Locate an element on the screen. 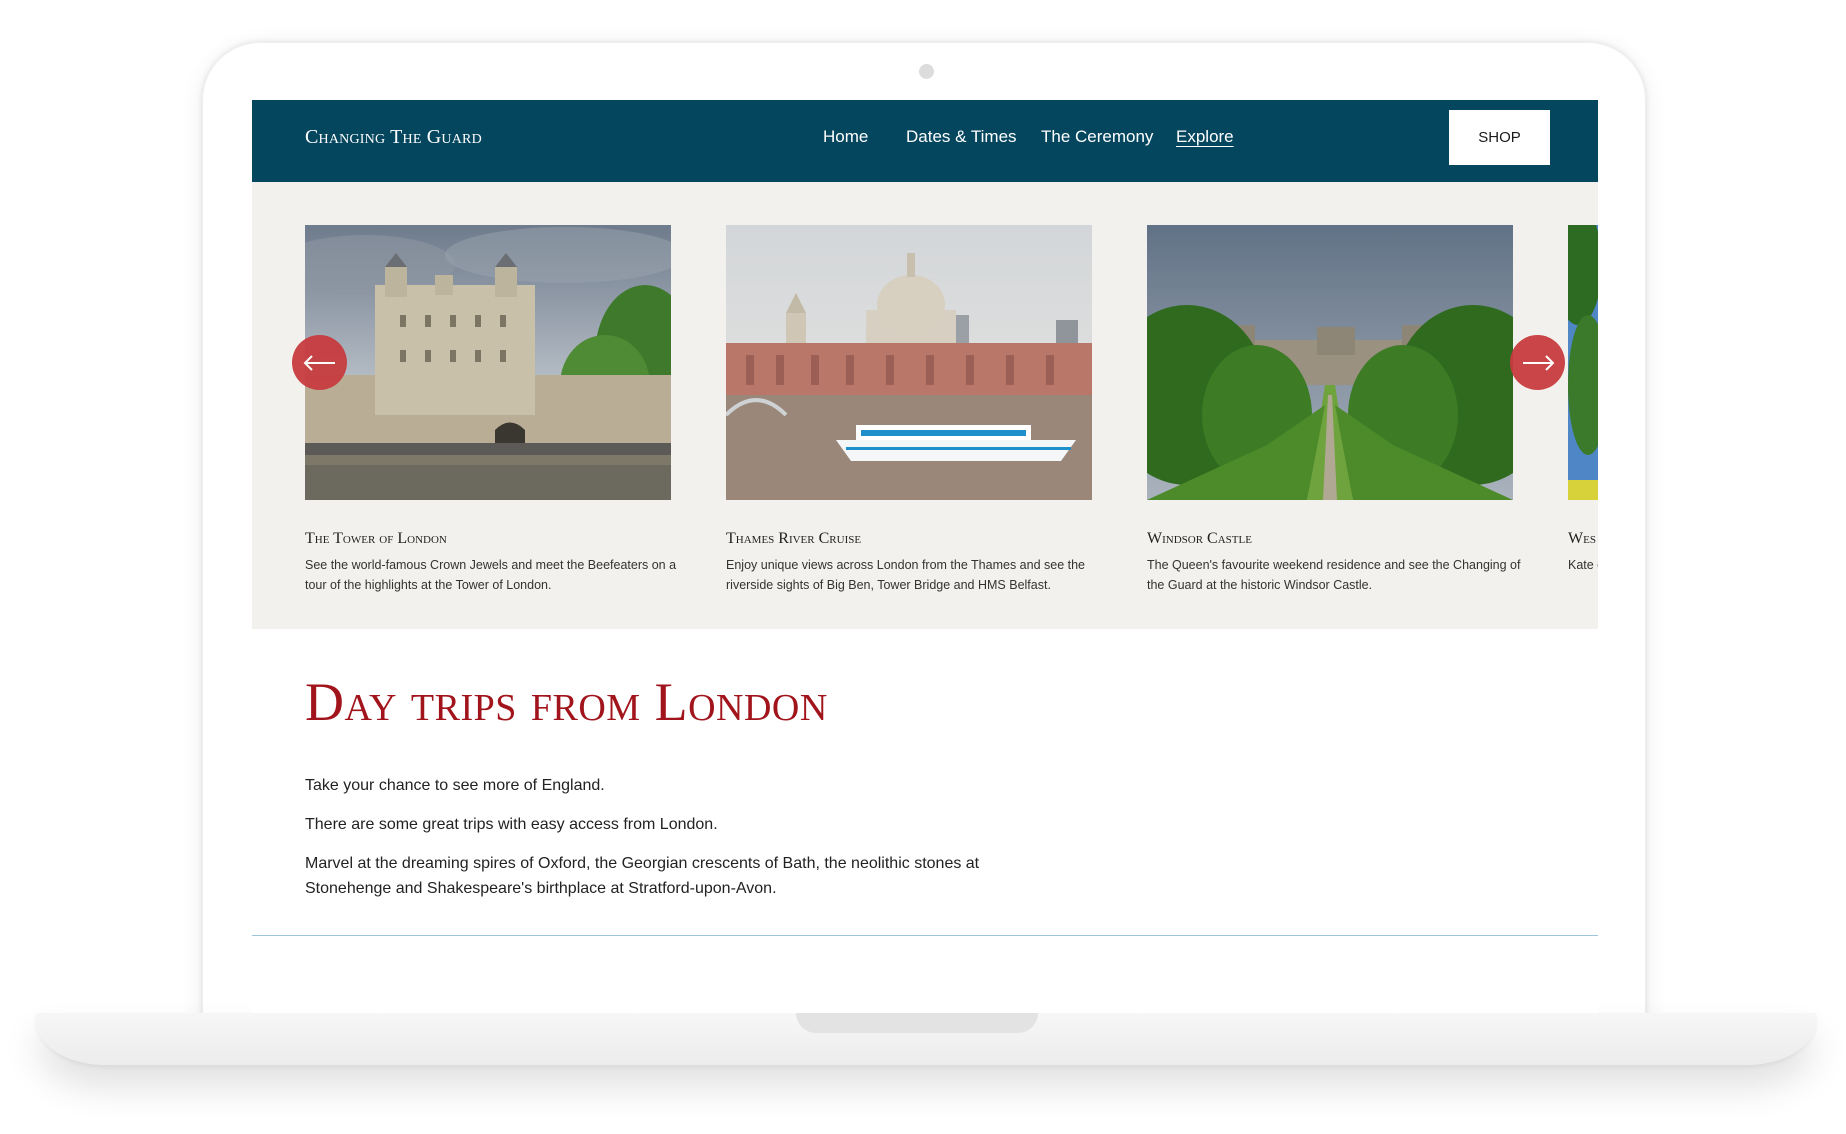  arrow-left-icon is located at coordinates (319, 362).